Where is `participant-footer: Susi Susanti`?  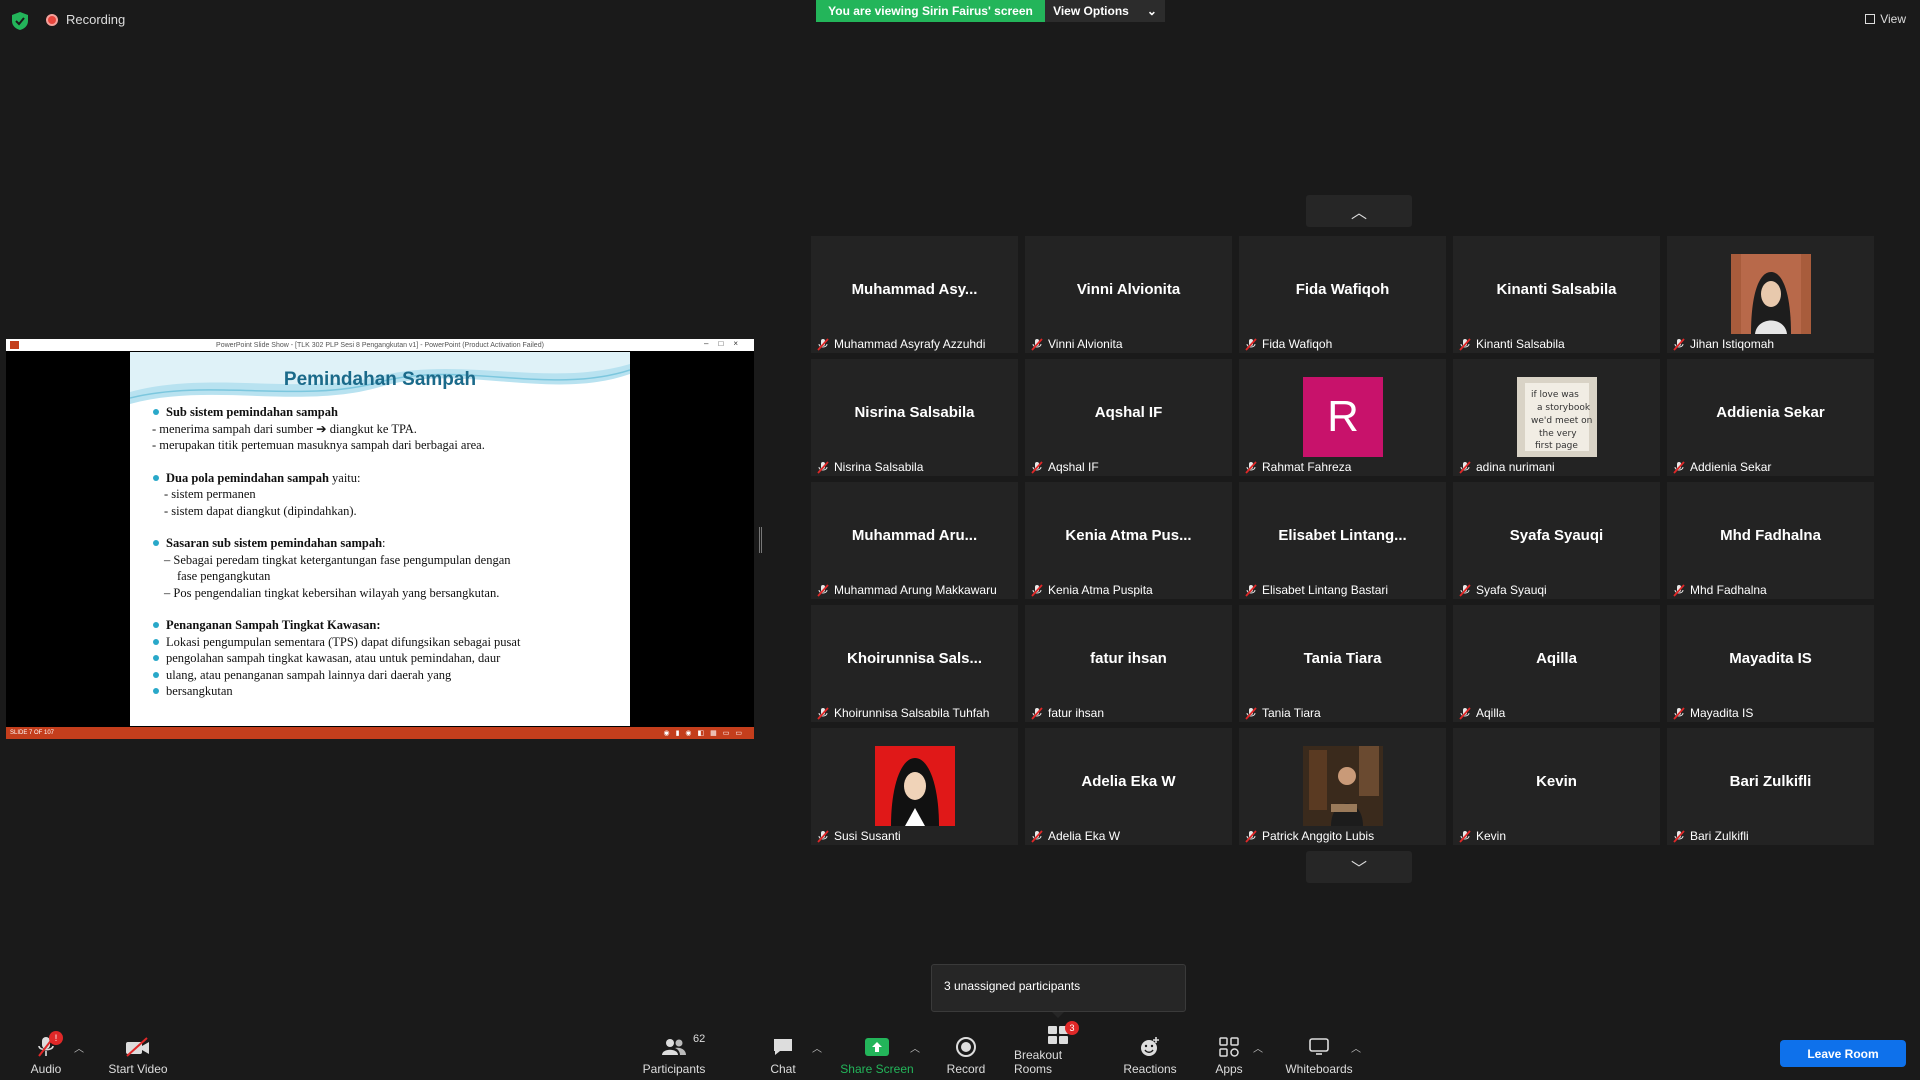
participant-footer: Susi Susanti is located at coordinates (859, 836).